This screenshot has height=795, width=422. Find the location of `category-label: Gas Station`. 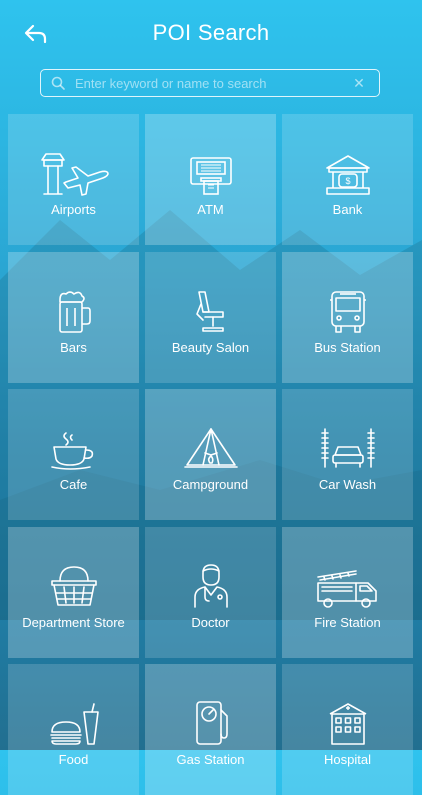

category-label: Gas Station is located at coordinates (210, 759).